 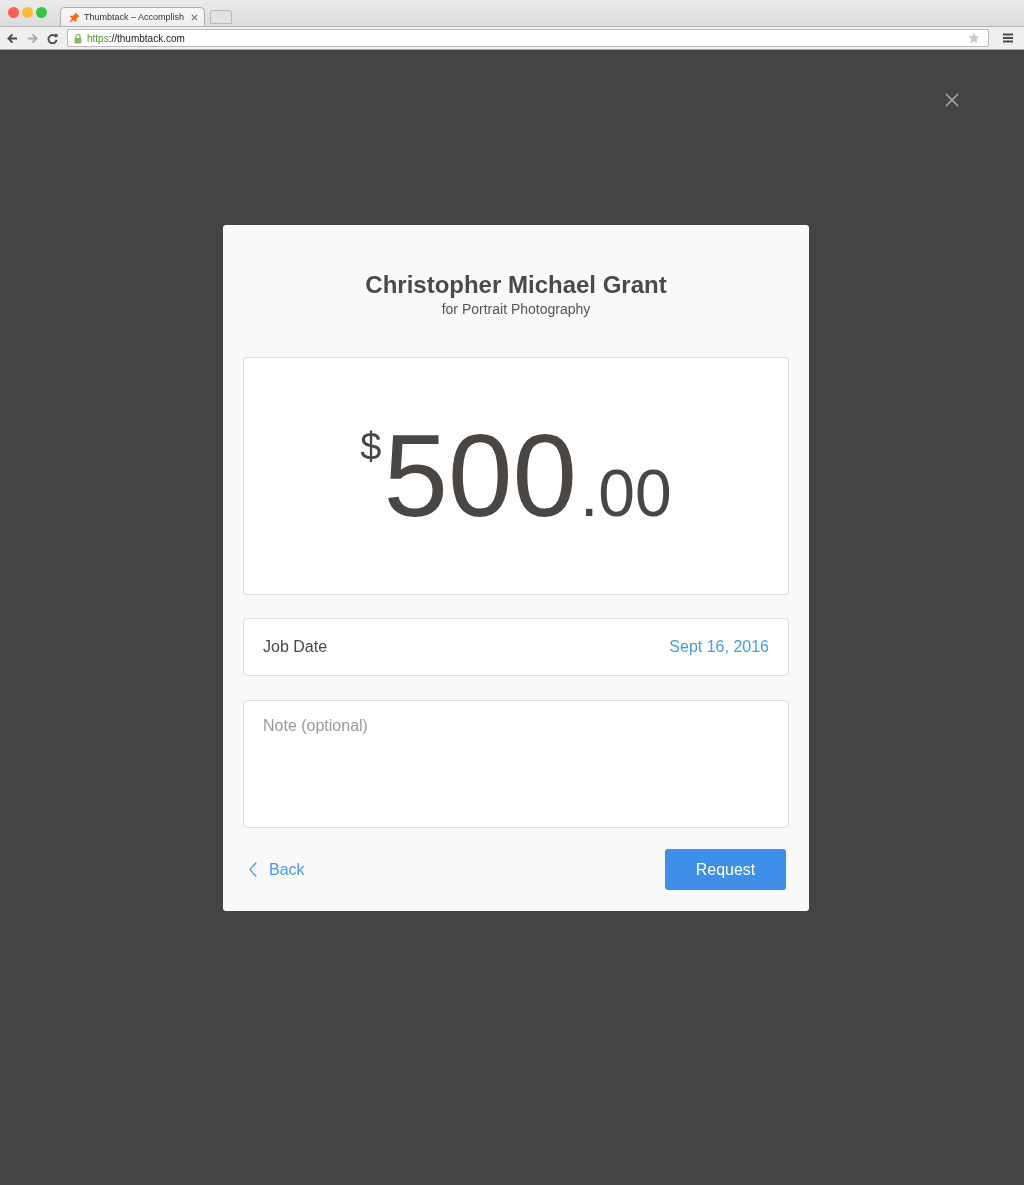 I want to click on note-field: Note (optional), so click(x=516, y=764).